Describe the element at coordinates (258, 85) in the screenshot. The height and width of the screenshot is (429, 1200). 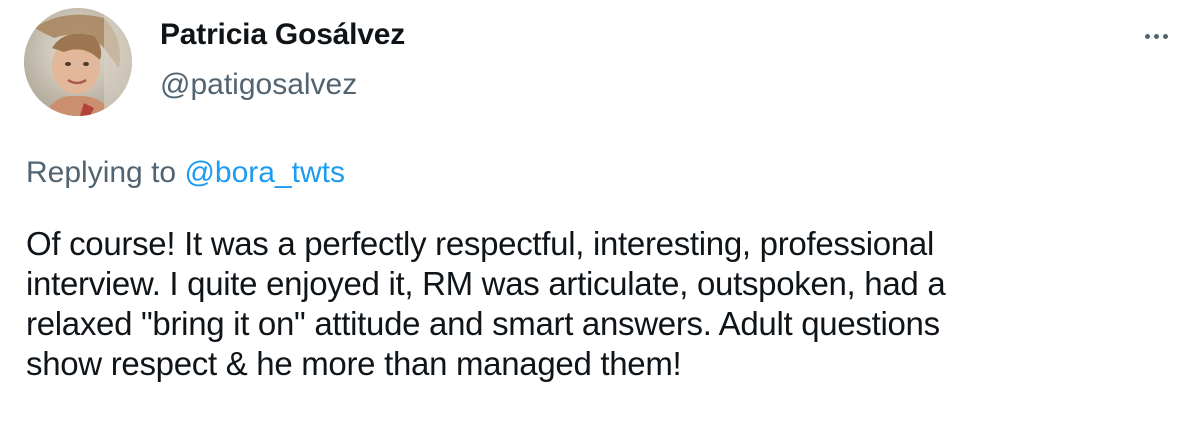
I see `author-handle: @patigosalvez` at that location.